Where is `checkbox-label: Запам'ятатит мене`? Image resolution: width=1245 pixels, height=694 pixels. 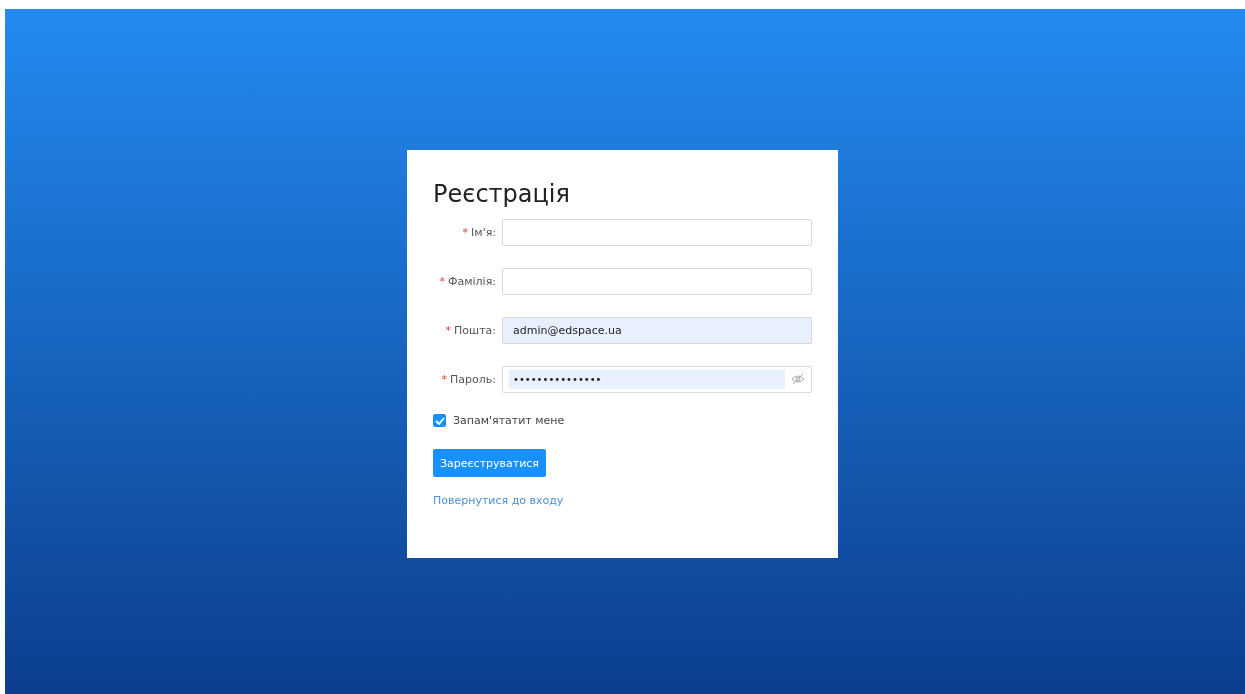 checkbox-label: Запам'ятатит мене is located at coordinates (509, 420).